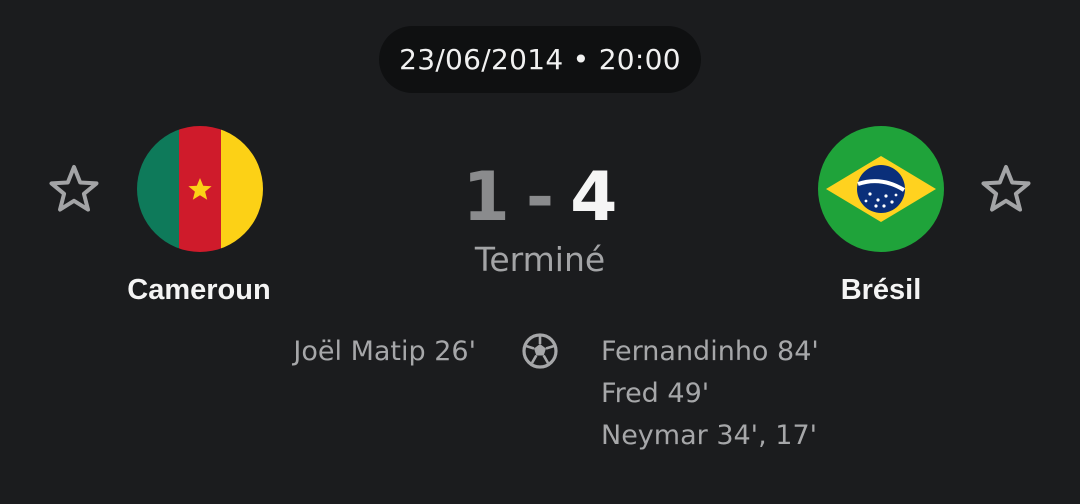  I want to click on home-scorer-item: Joël Matip 26', so click(384, 351).